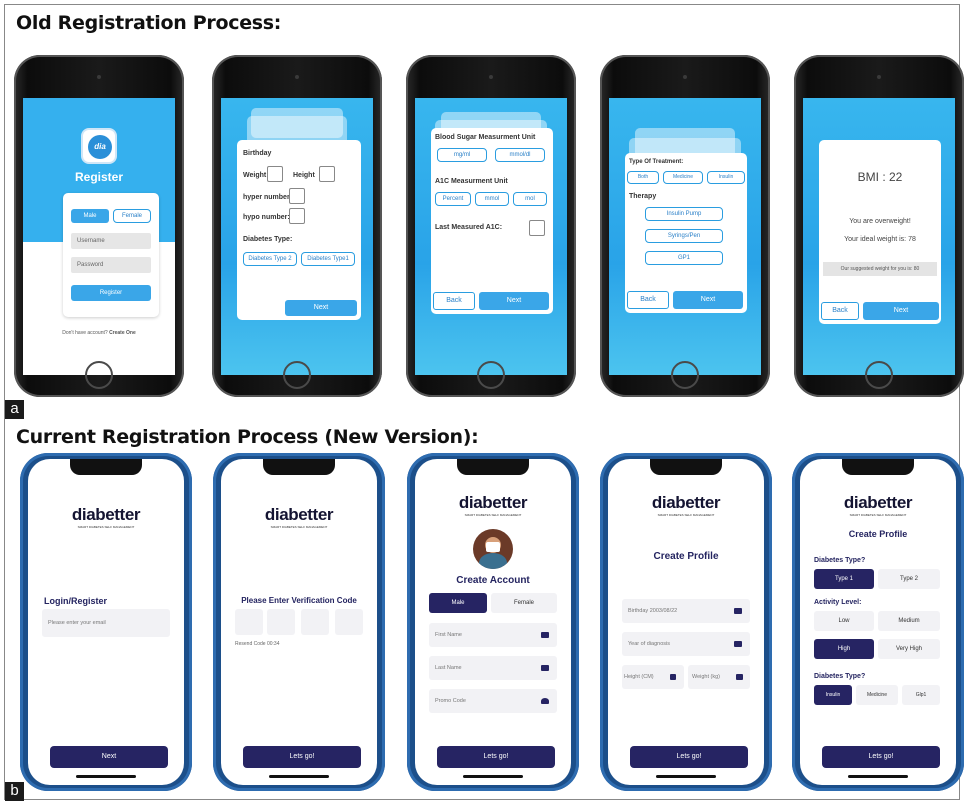 The width and height of the screenshot is (964, 804). I want to click on male-button: Male, so click(90, 216).